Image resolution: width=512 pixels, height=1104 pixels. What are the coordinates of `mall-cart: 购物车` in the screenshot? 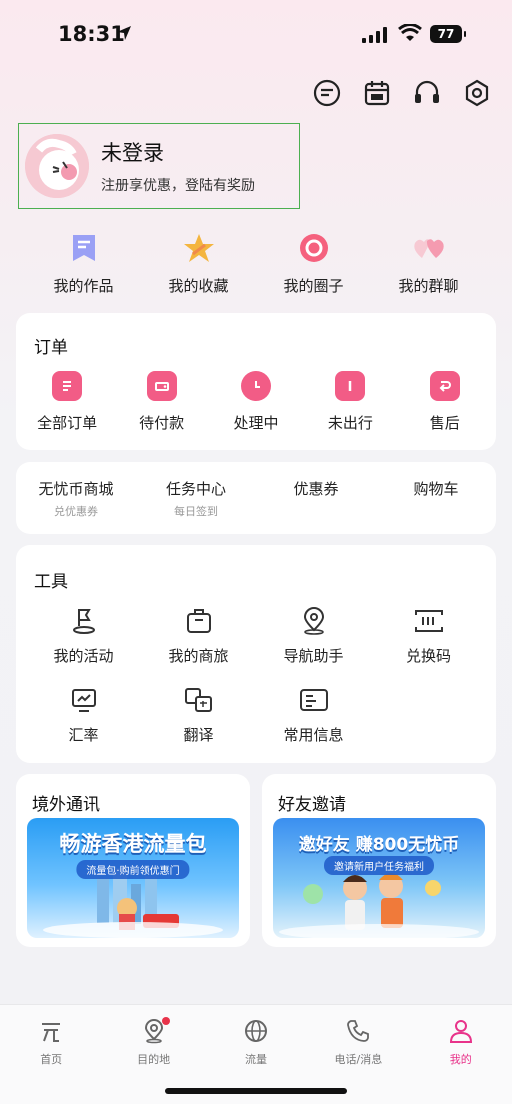 It's located at (436, 498).